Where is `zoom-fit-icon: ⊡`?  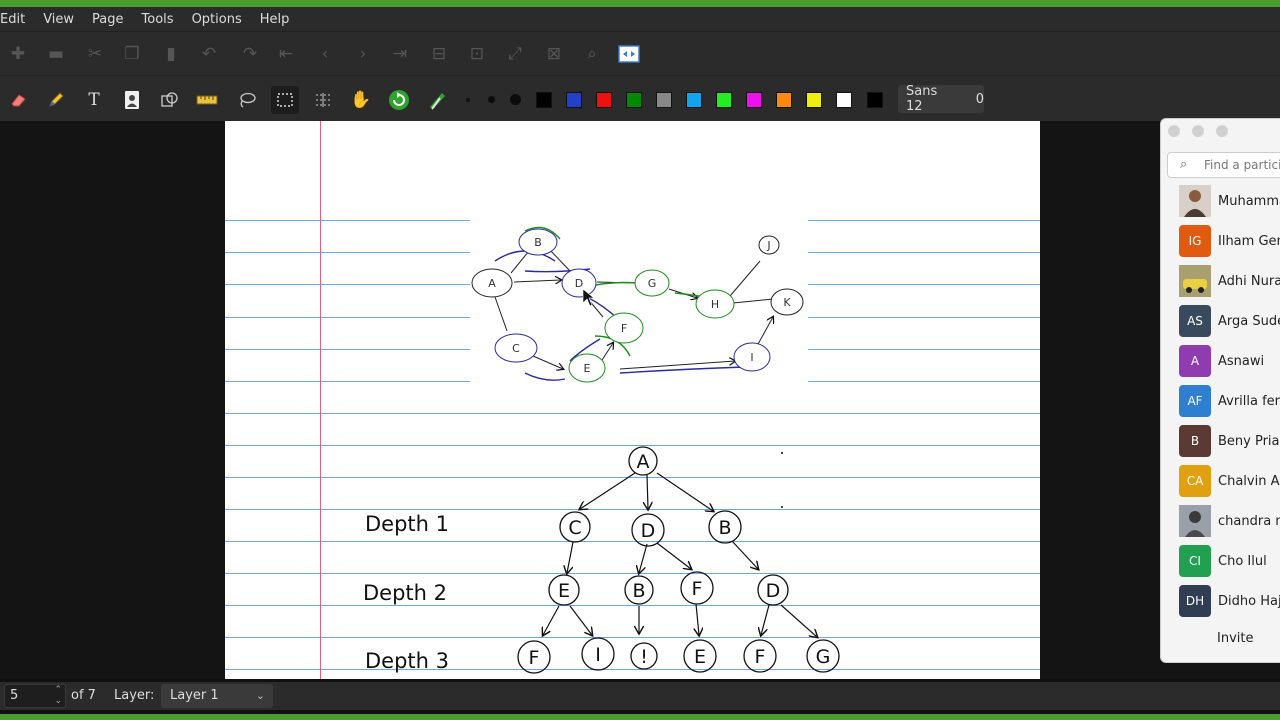 zoom-fit-icon: ⊡ is located at coordinates (477, 54).